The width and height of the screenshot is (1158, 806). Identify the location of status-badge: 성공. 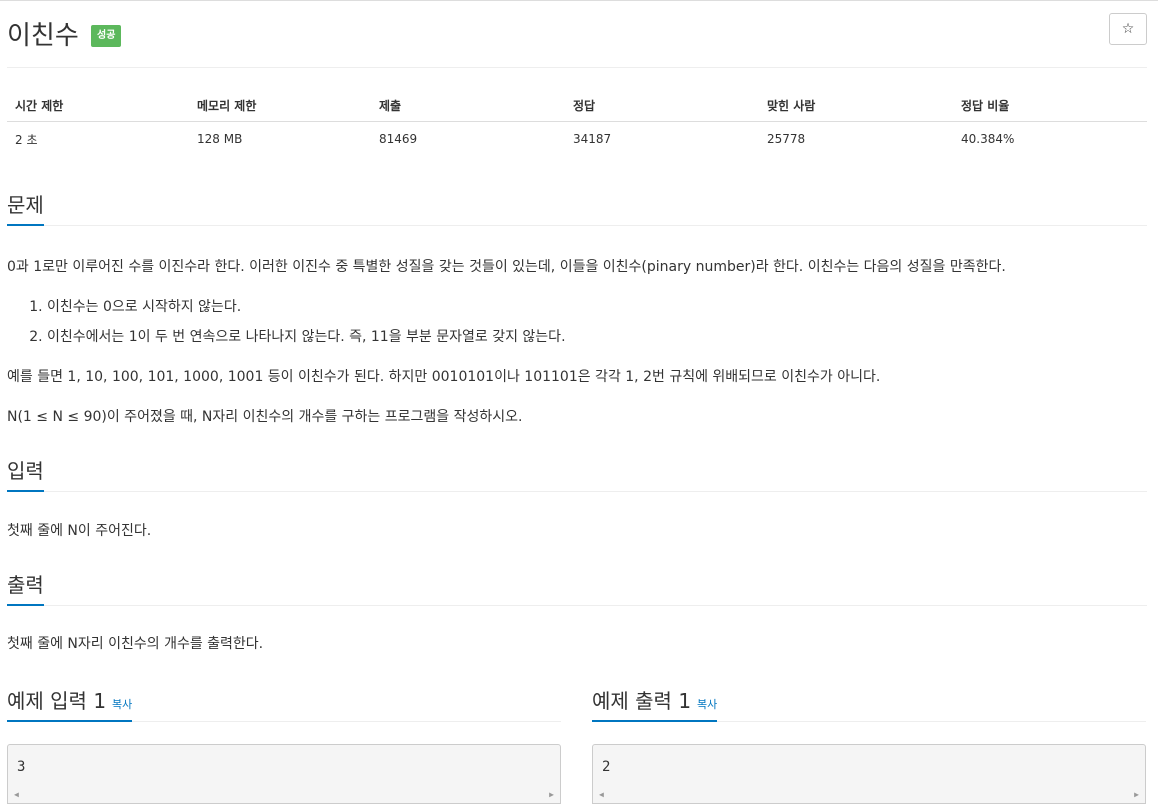
(106, 36).